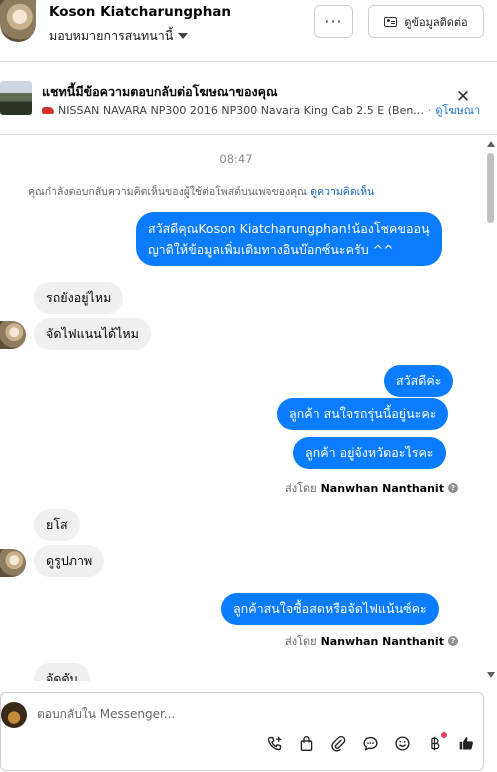 This screenshot has height=772, width=497. What do you see at coordinates (466, 743) in the screenshot?
I see `like-icon` at bounding box center [466, 743].